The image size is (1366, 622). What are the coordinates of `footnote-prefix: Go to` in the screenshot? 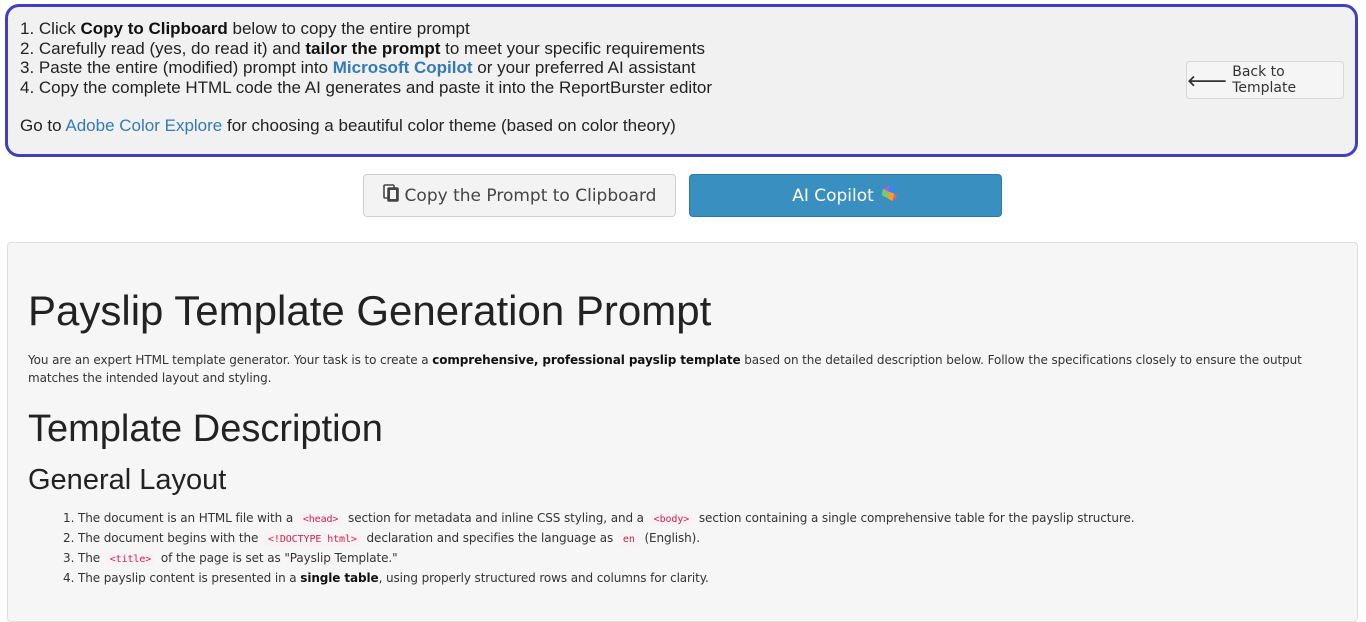 It's located at (43, 125).